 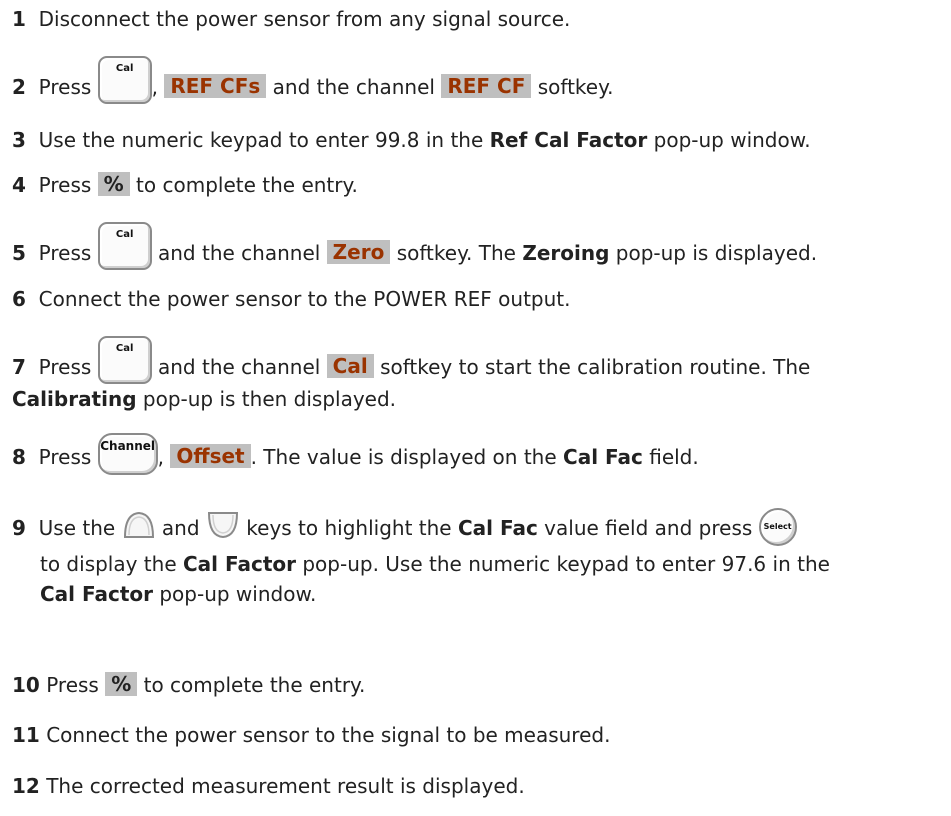 I want to click on softkey-cal: Cal, so click(x=350, y=366).